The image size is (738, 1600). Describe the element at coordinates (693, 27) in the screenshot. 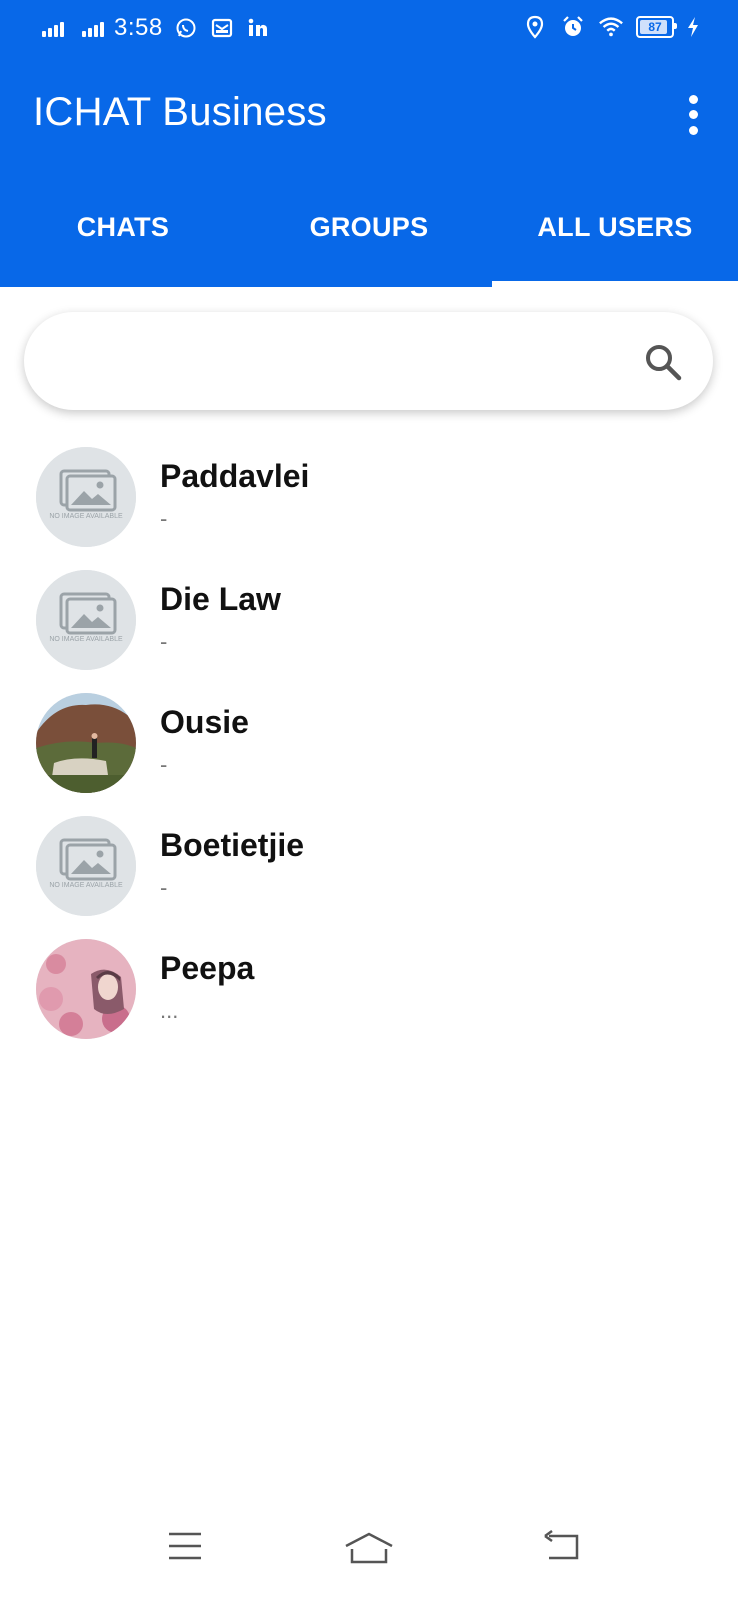

I see `charging-icon` at that location.